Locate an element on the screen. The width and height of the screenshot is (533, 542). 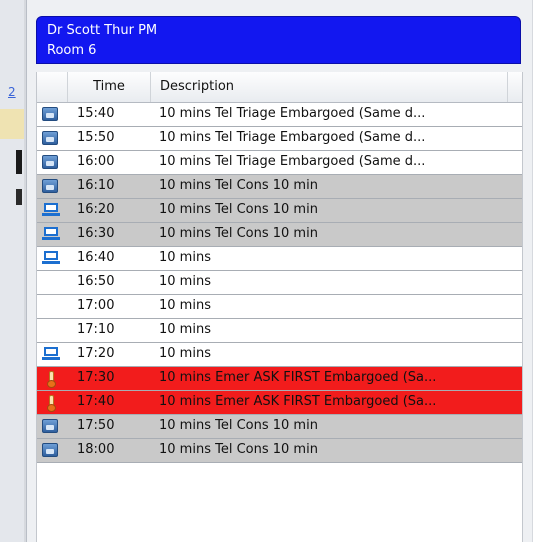
appointment-row: 16:40 10 mins is located at coordinates (279, 259).